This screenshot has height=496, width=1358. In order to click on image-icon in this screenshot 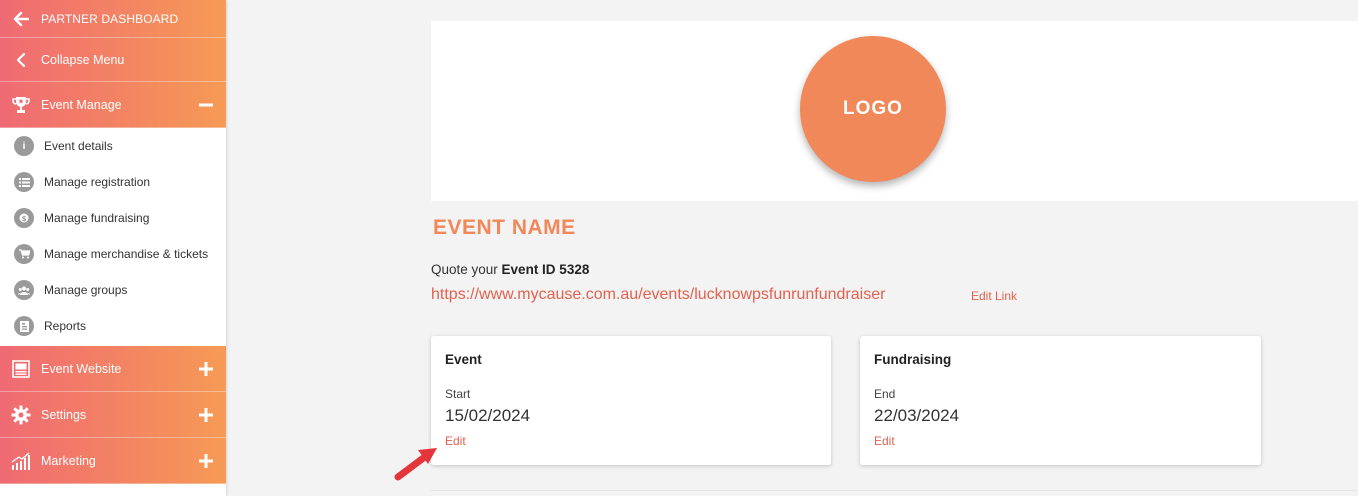, I will do `click(20, 368)`.